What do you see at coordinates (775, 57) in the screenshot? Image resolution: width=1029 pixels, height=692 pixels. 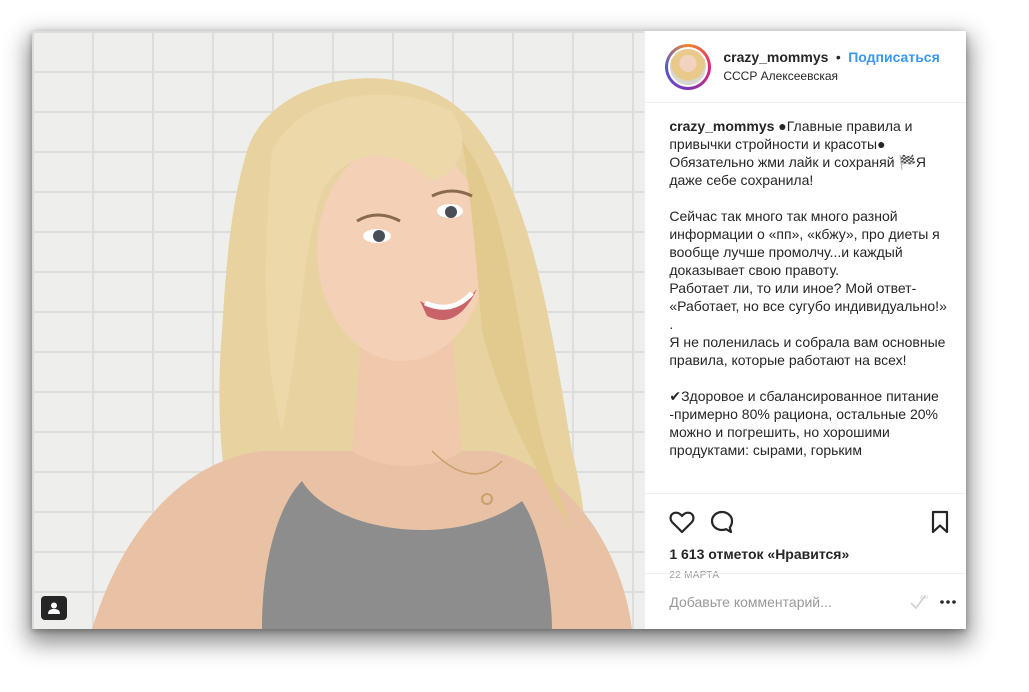 I see `username-link: crazy_mommys` at bounding box center [775, 57].